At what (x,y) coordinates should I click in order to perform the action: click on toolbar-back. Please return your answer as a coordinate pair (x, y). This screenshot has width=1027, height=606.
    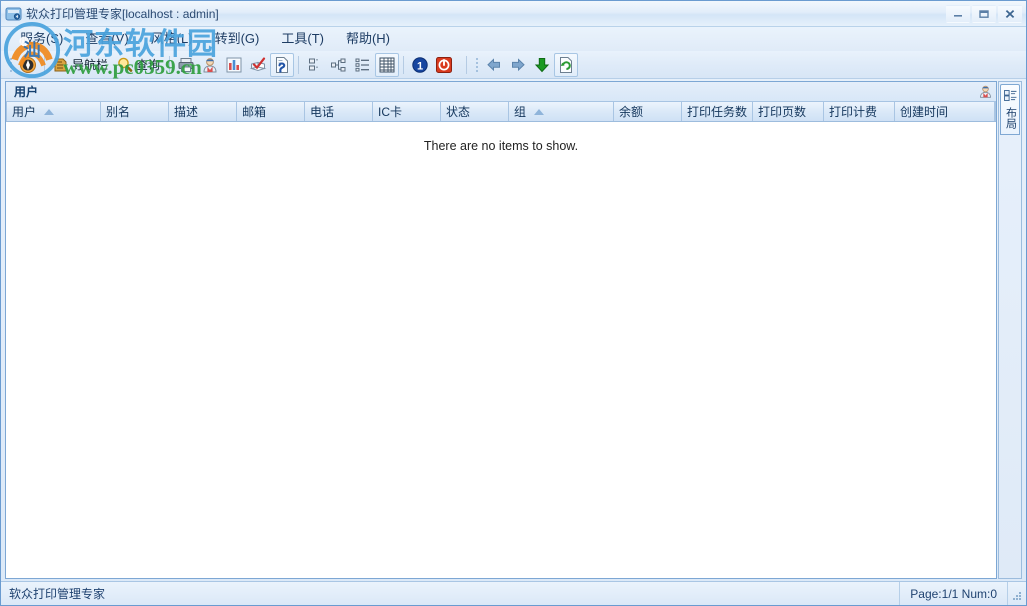
    Looking at the image, I should click on (494, 65).